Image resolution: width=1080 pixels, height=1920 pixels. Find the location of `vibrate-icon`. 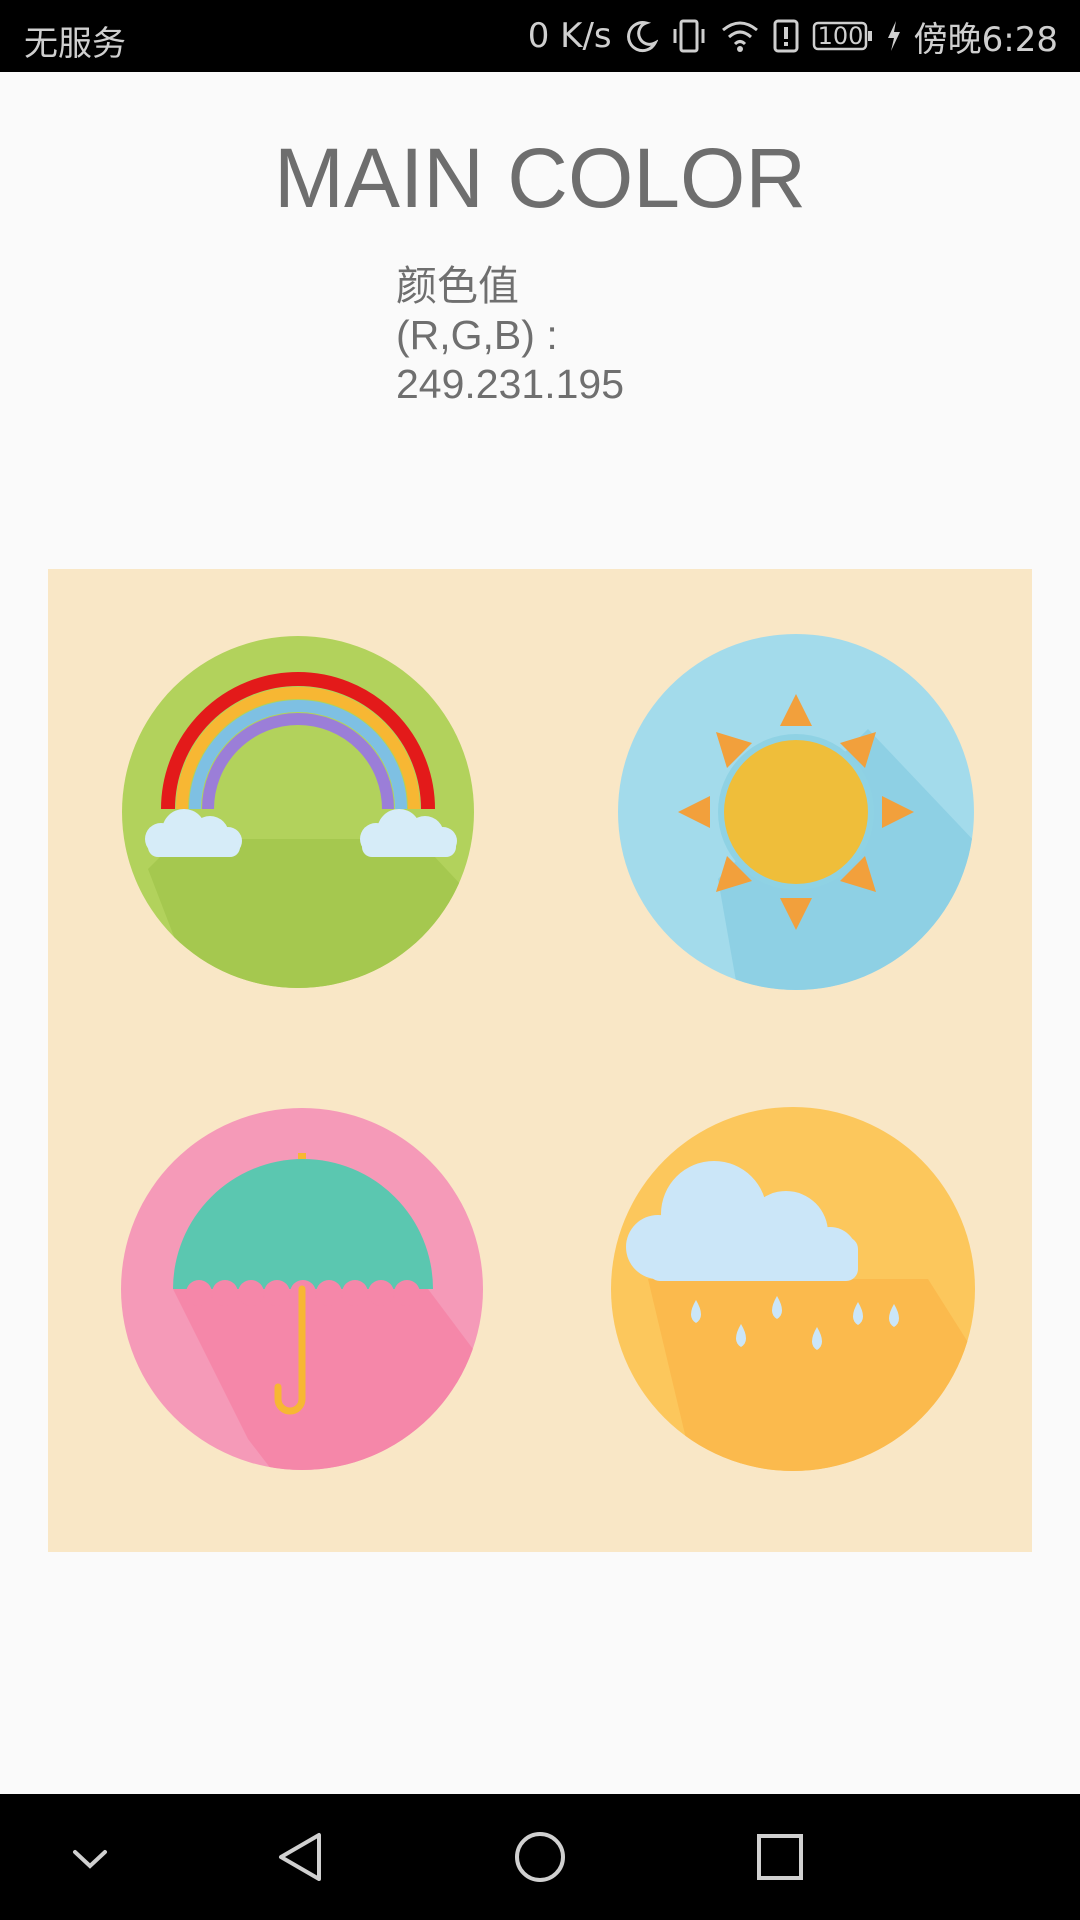

vibrate-icon is located at coordinates (689, 36).